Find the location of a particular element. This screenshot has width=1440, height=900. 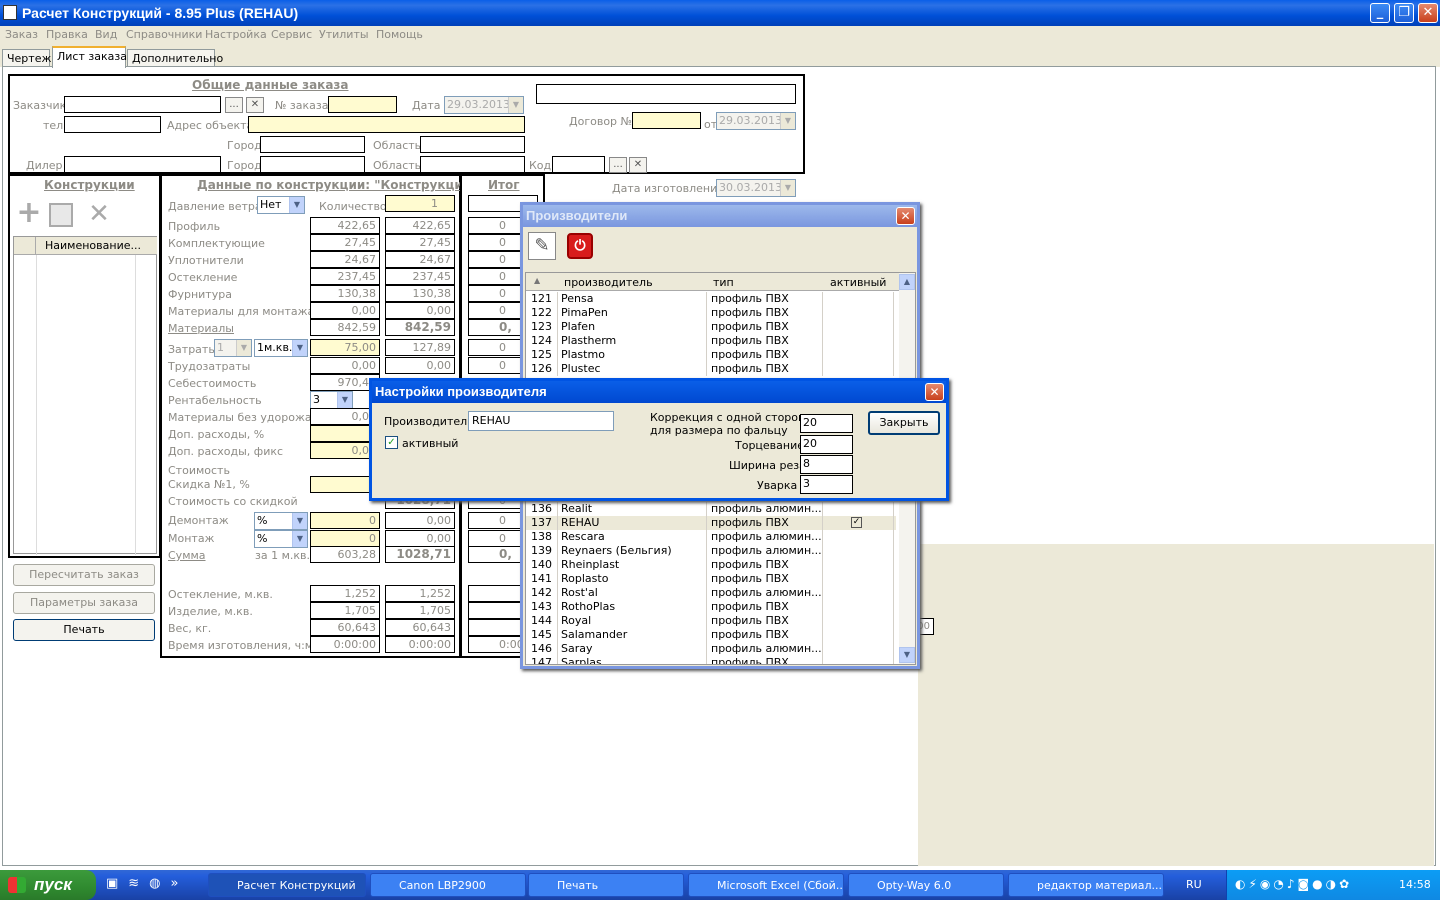

print-button: Печать is located at coordinates (84, 630).